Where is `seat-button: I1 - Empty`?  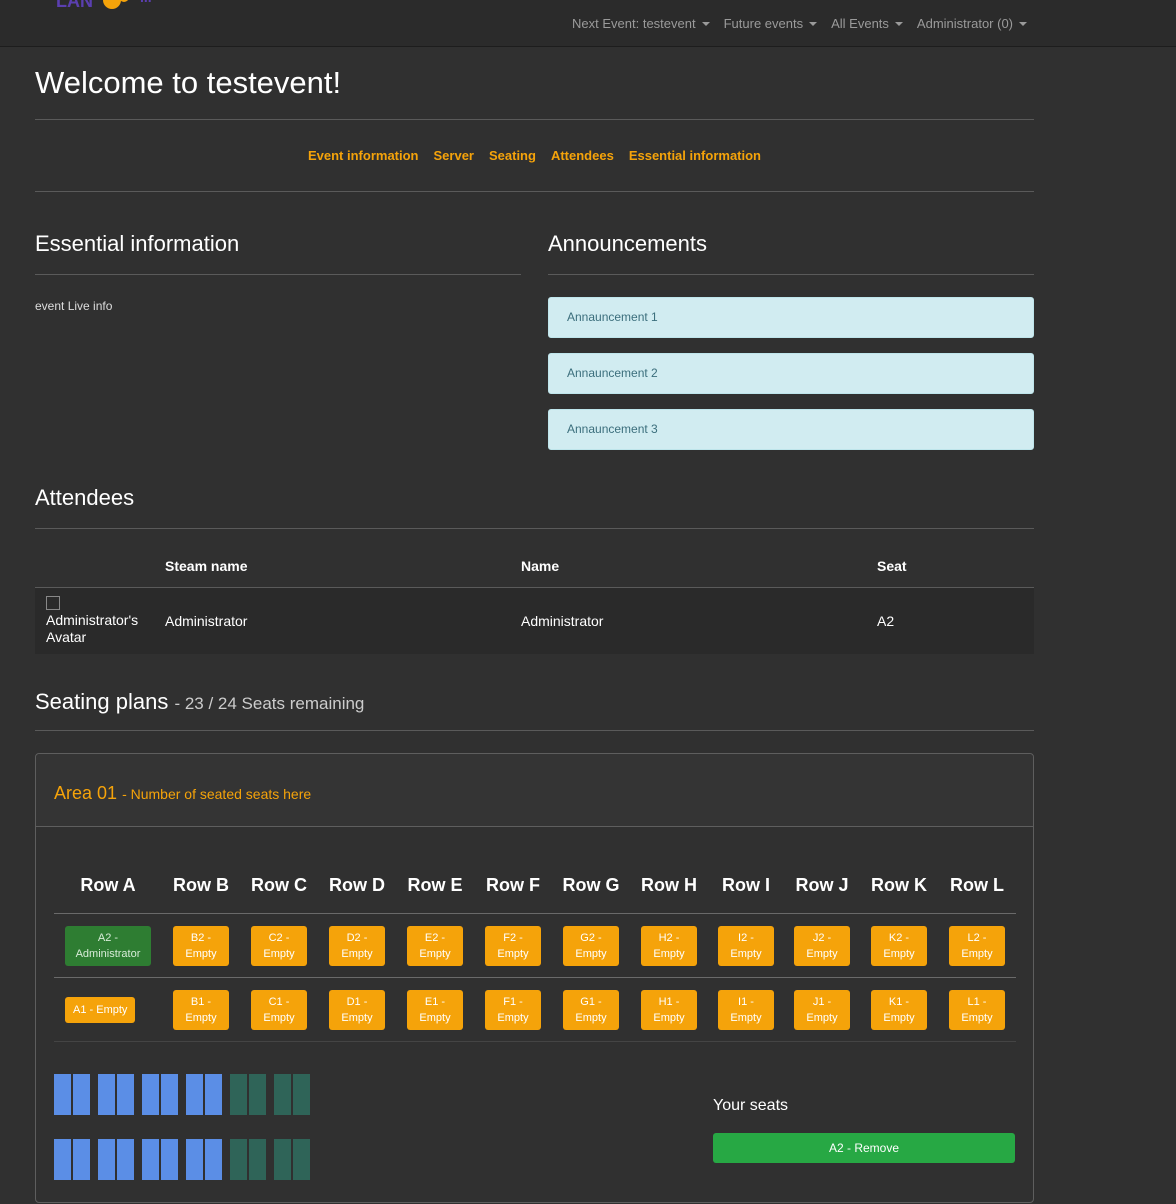
seat-button: I1 - Empty is located at coordinates (746, 1009).